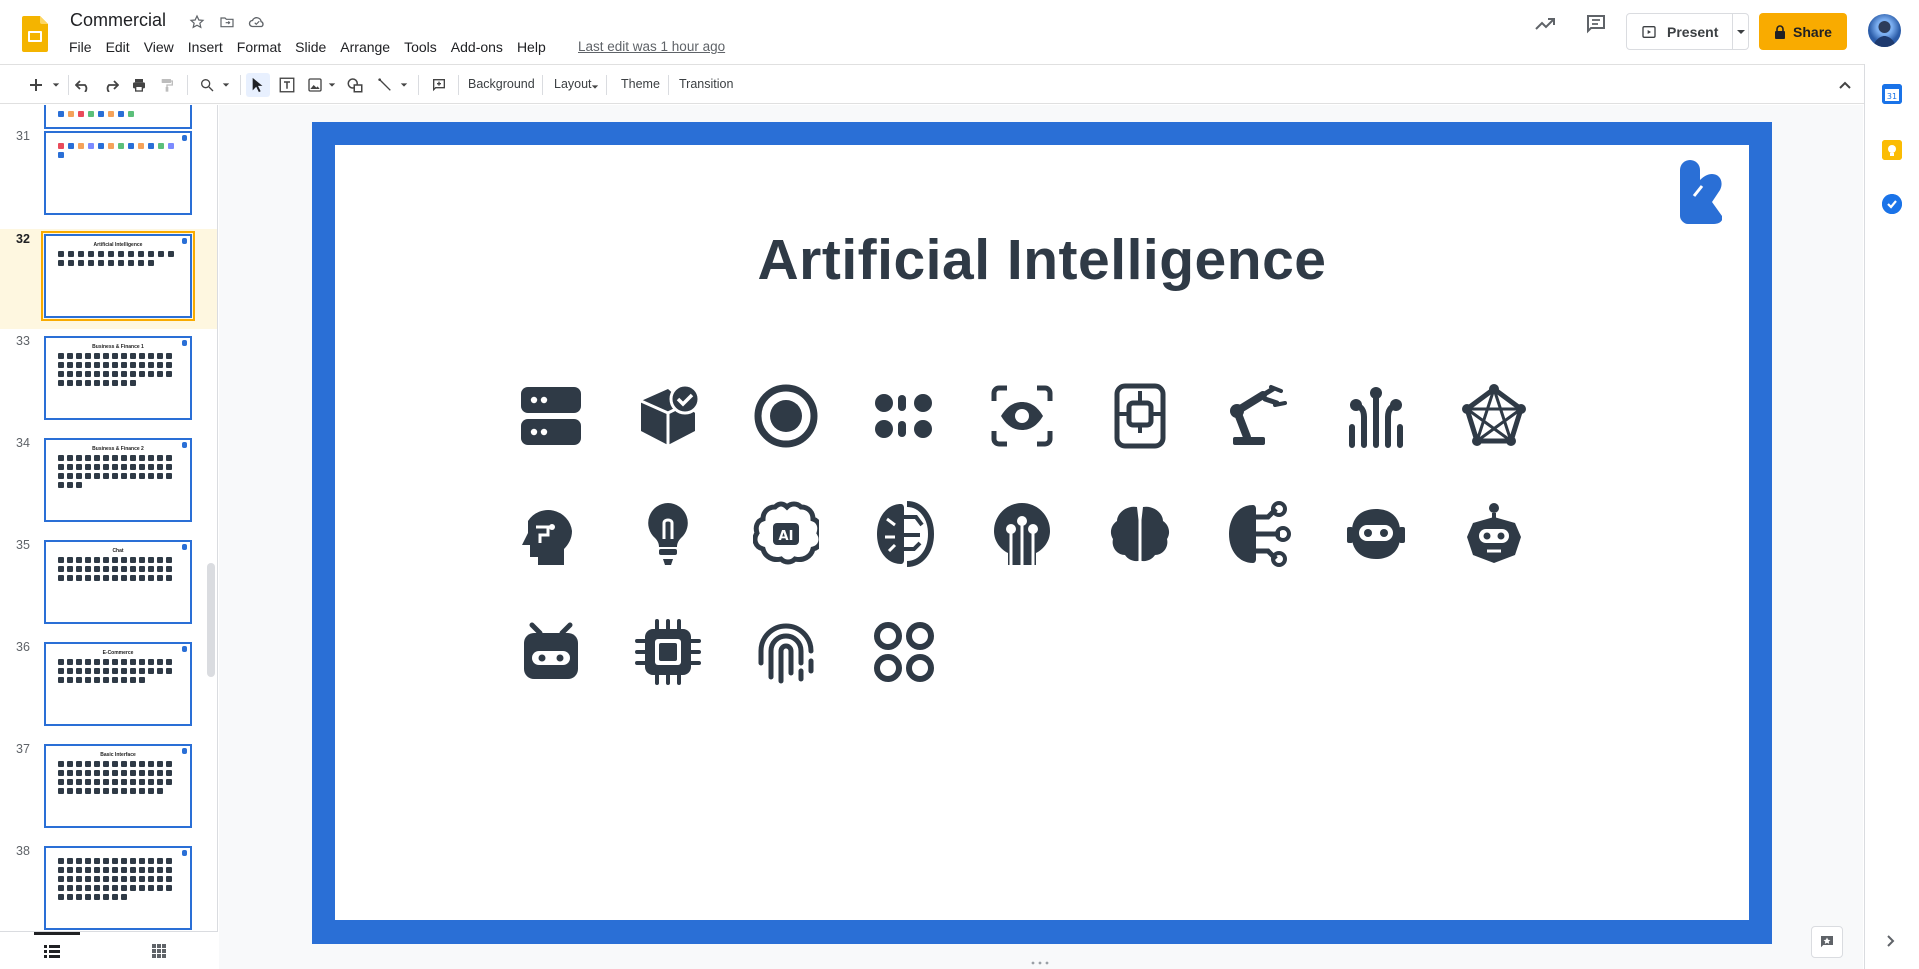 The width and height of the screenshot is (1919, 969). I want to click on menu-edit: Edit, so click(118, 47).